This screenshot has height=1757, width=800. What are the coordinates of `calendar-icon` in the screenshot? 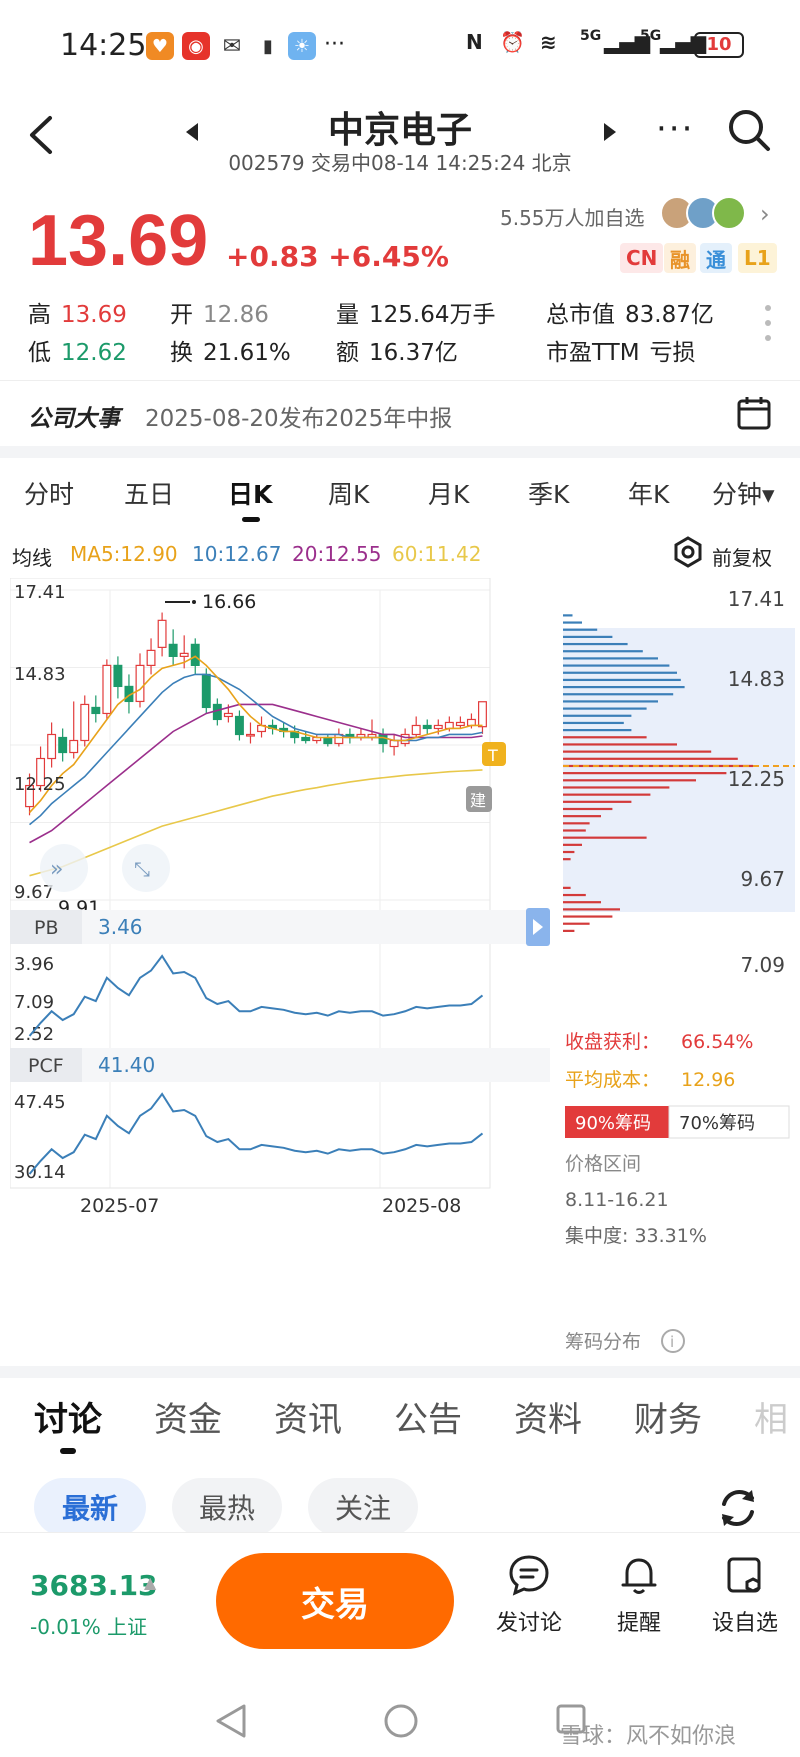 It's located at (754, 413).